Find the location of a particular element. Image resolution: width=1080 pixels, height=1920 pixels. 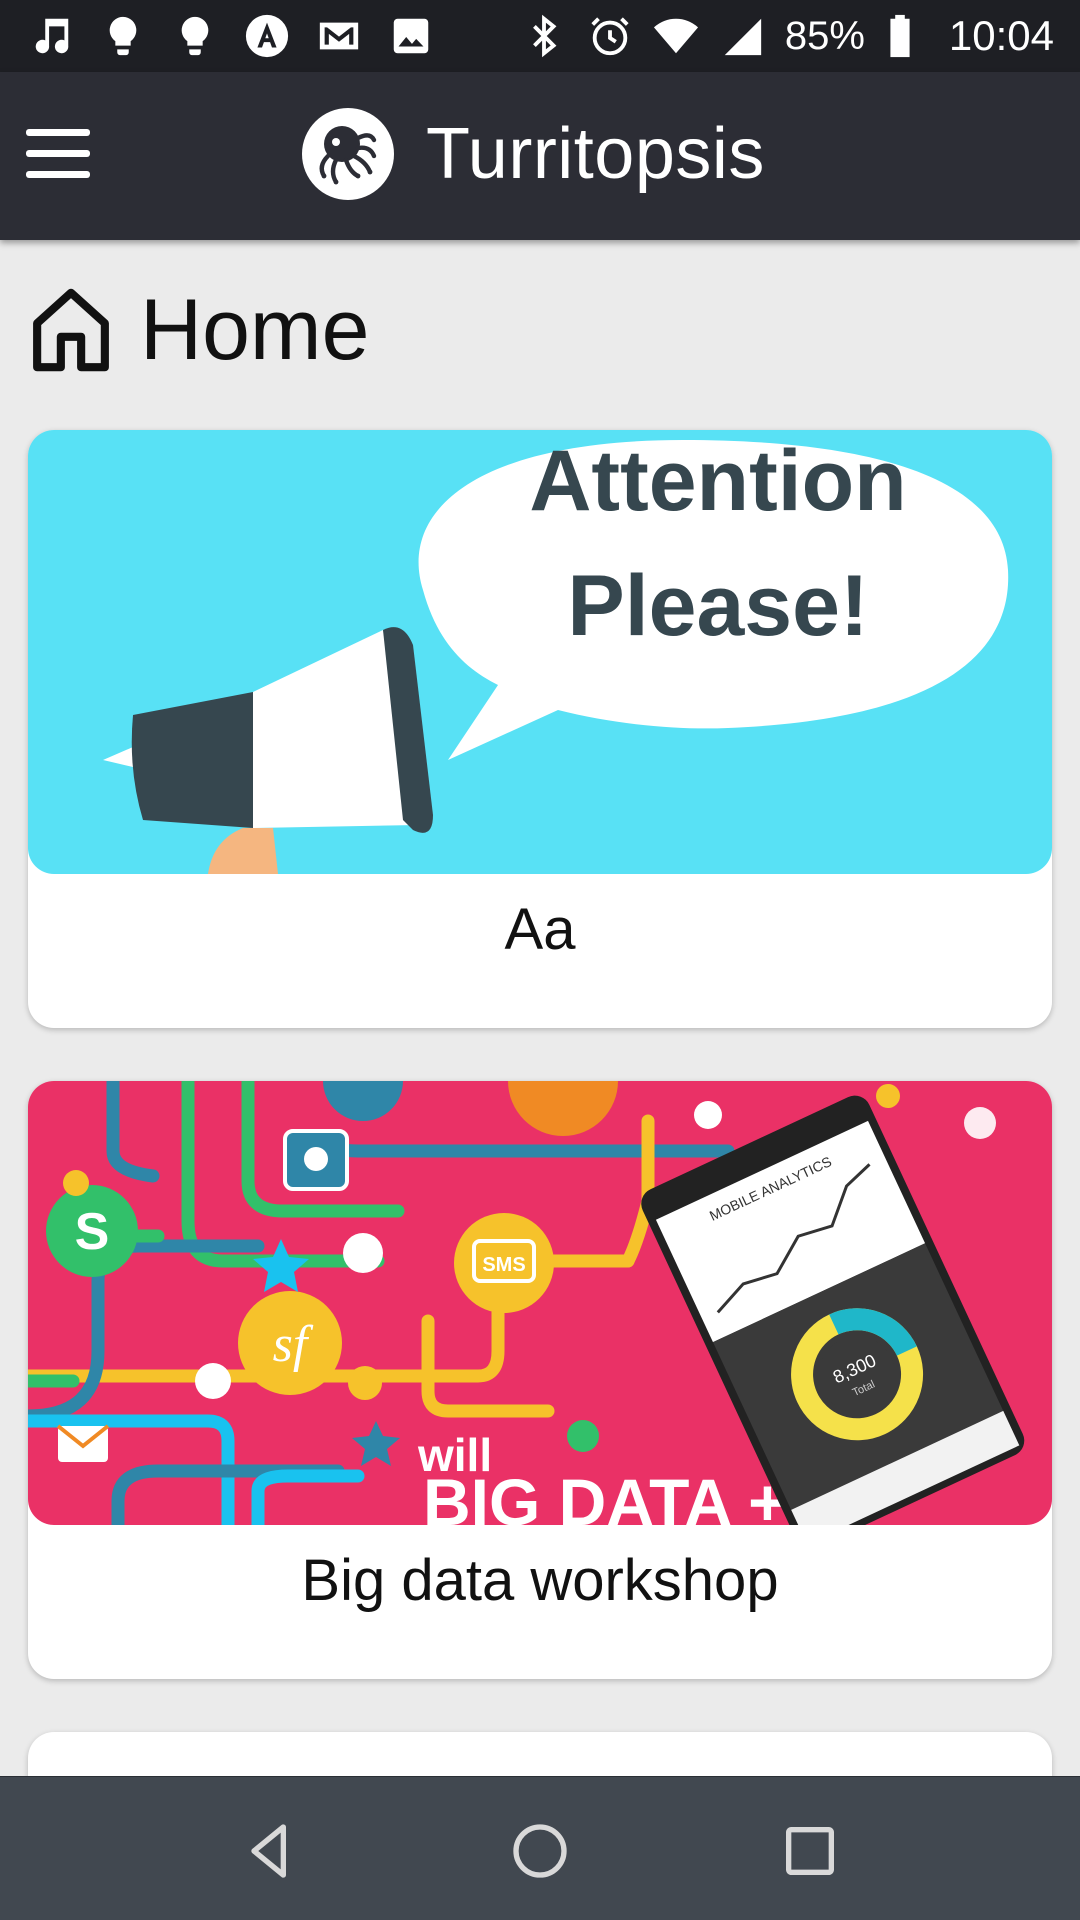

home-icon is located at coordinates (71, 330).